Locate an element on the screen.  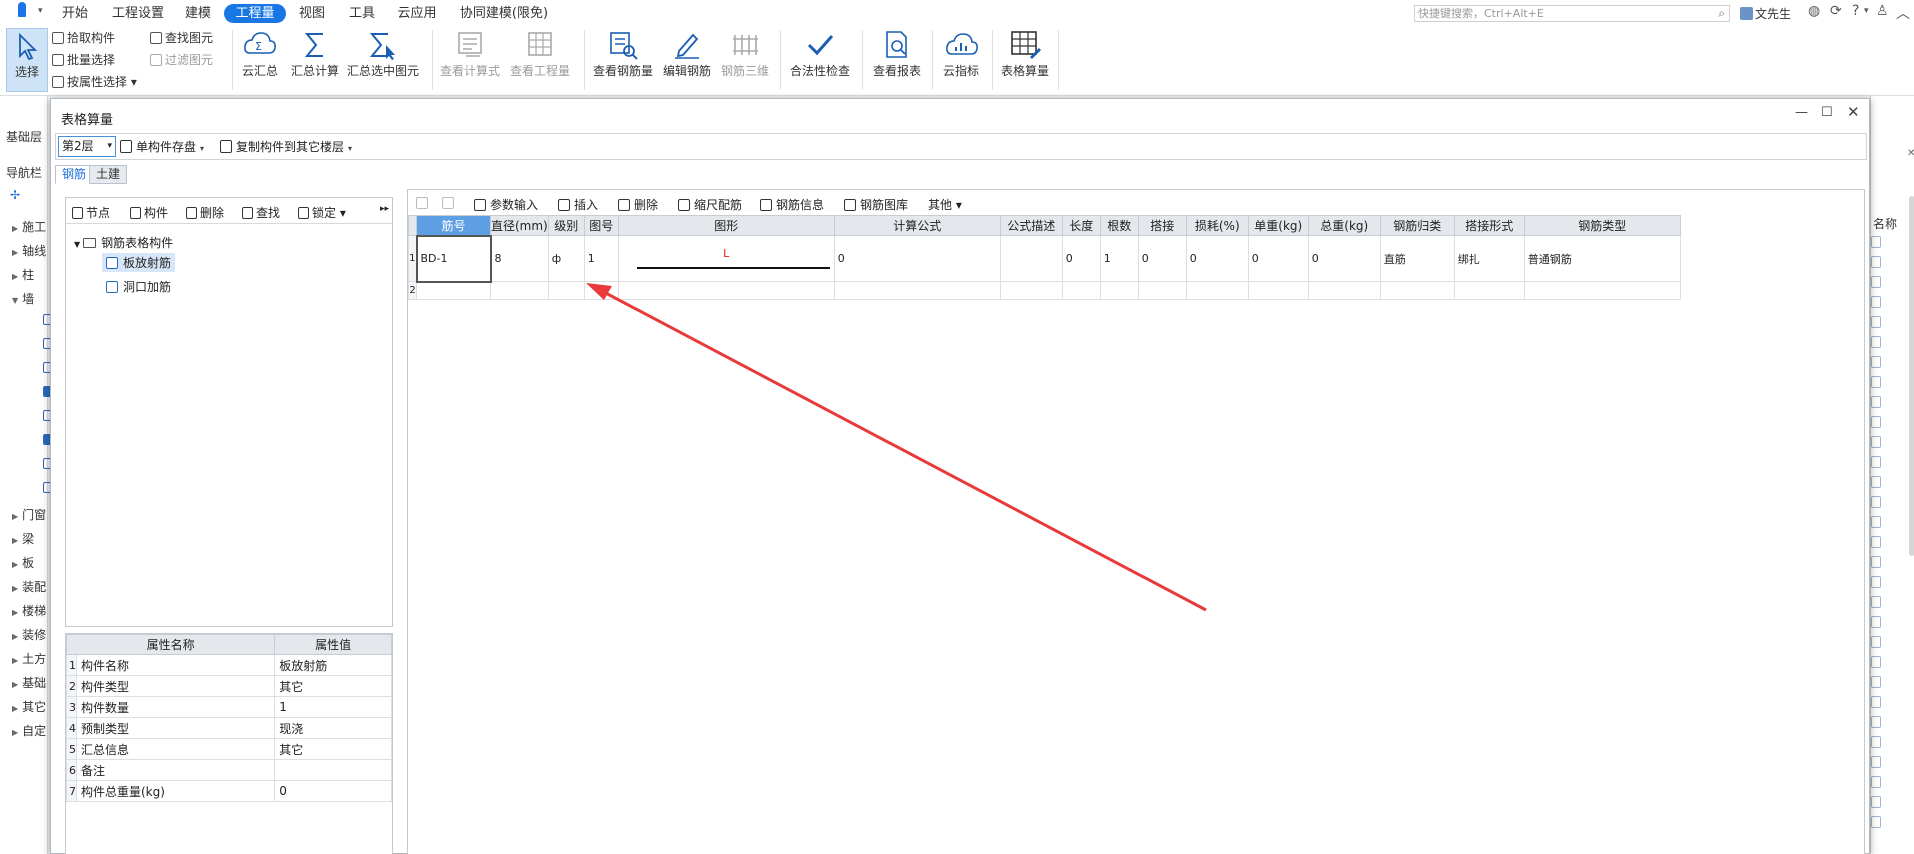
help-dropdown-icon: ▾ is located at coordinates (1866, 11).